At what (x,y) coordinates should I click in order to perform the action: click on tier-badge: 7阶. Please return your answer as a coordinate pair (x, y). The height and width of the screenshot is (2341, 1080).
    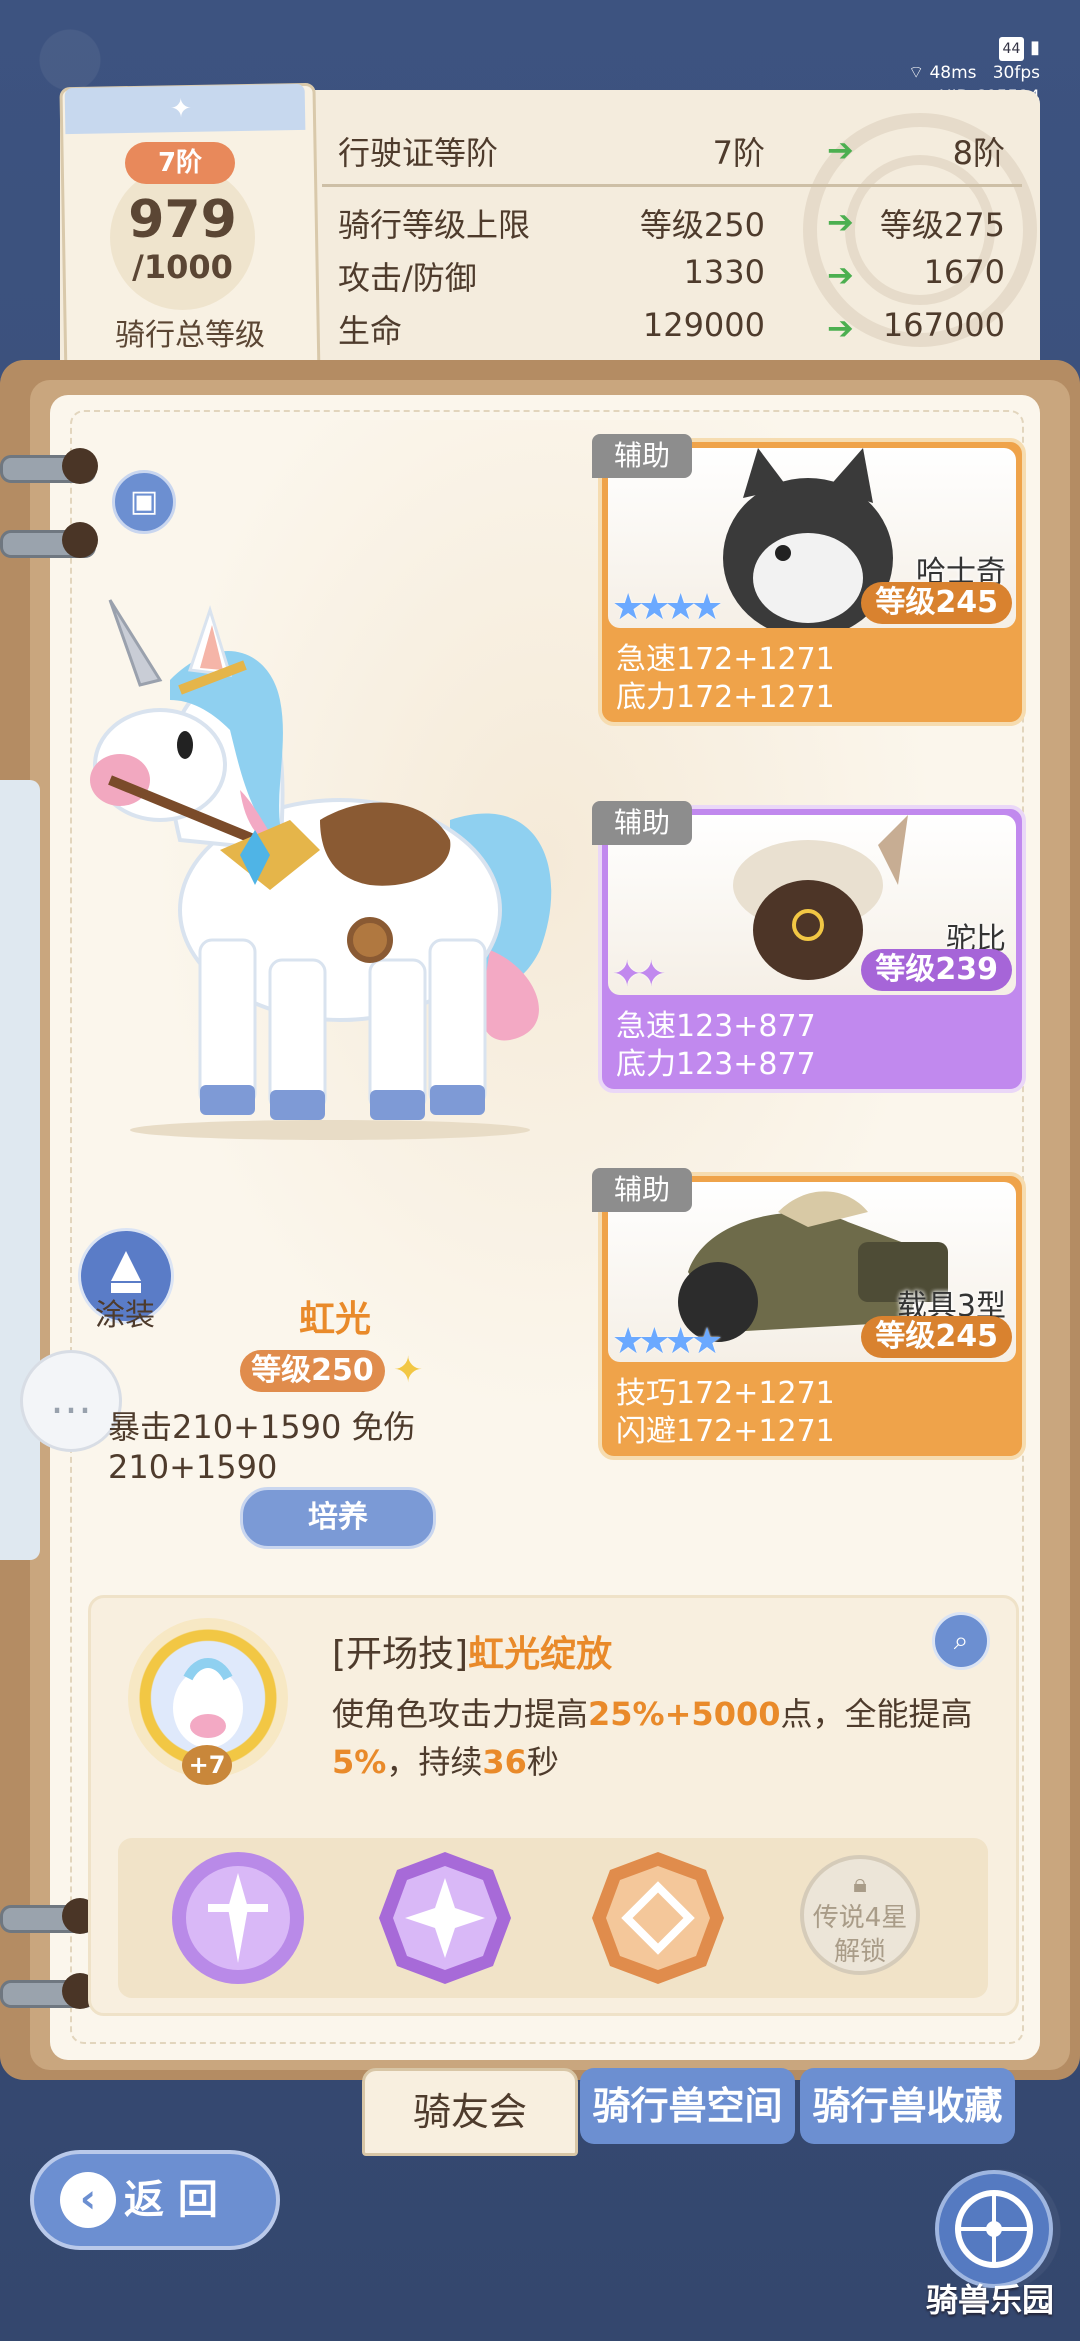
    Looking at the image, I should click on (180, 163).